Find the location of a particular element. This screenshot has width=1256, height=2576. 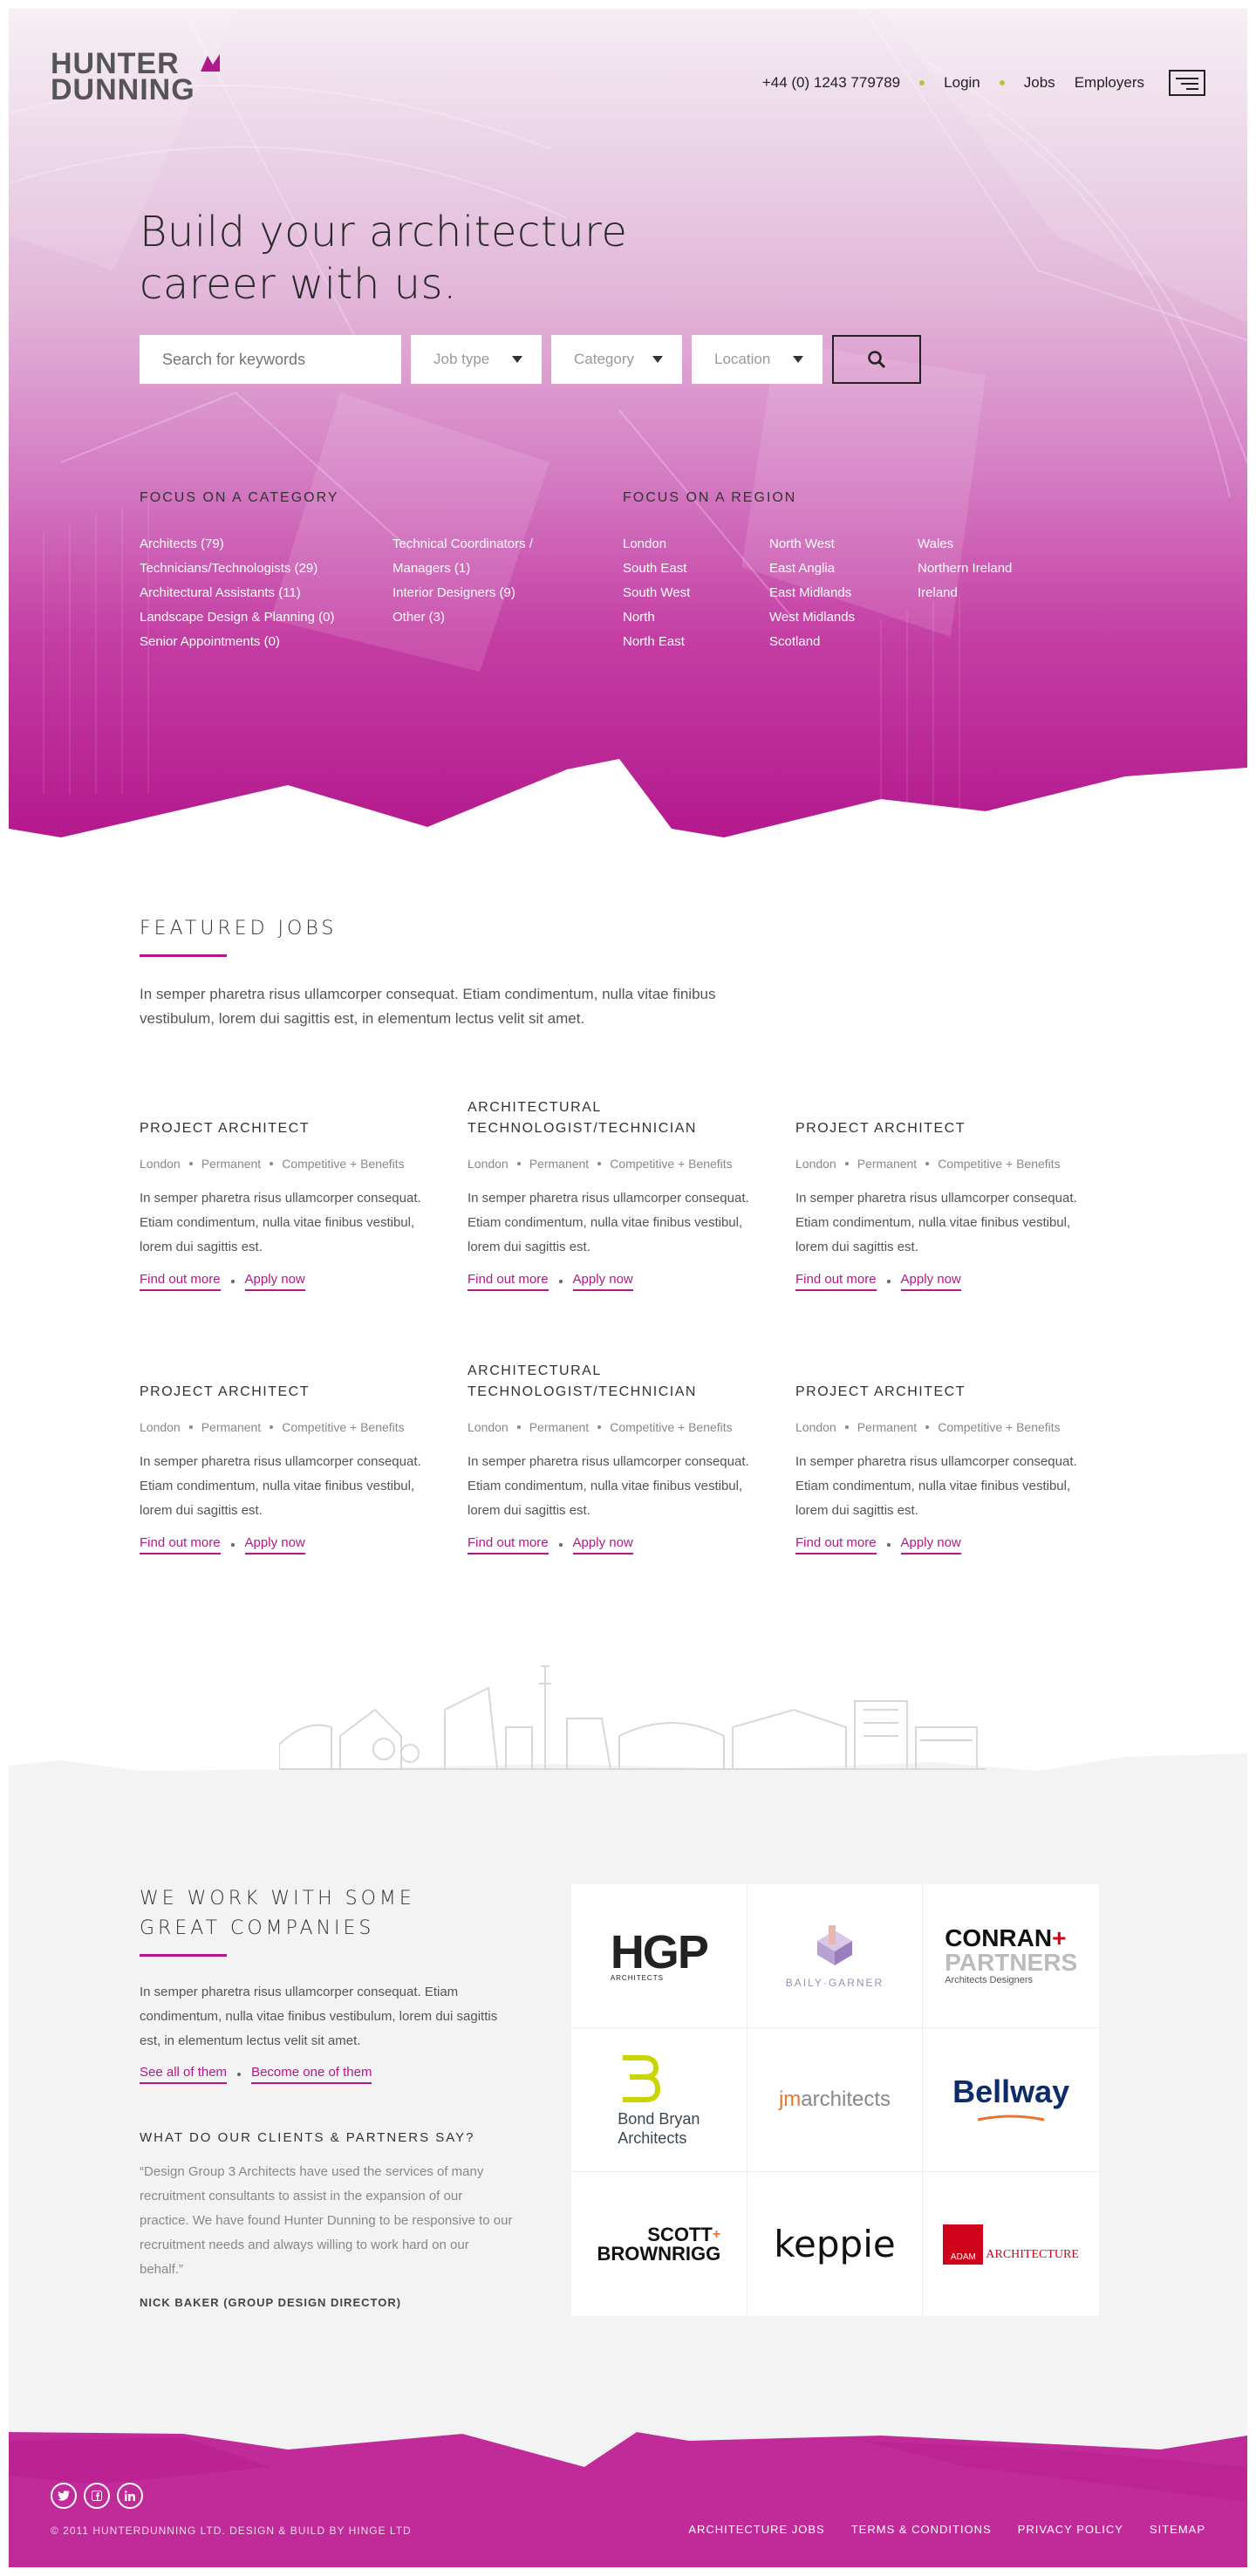

category-link: Technicians/Technologists (29) is located at coordinates (266, 569).